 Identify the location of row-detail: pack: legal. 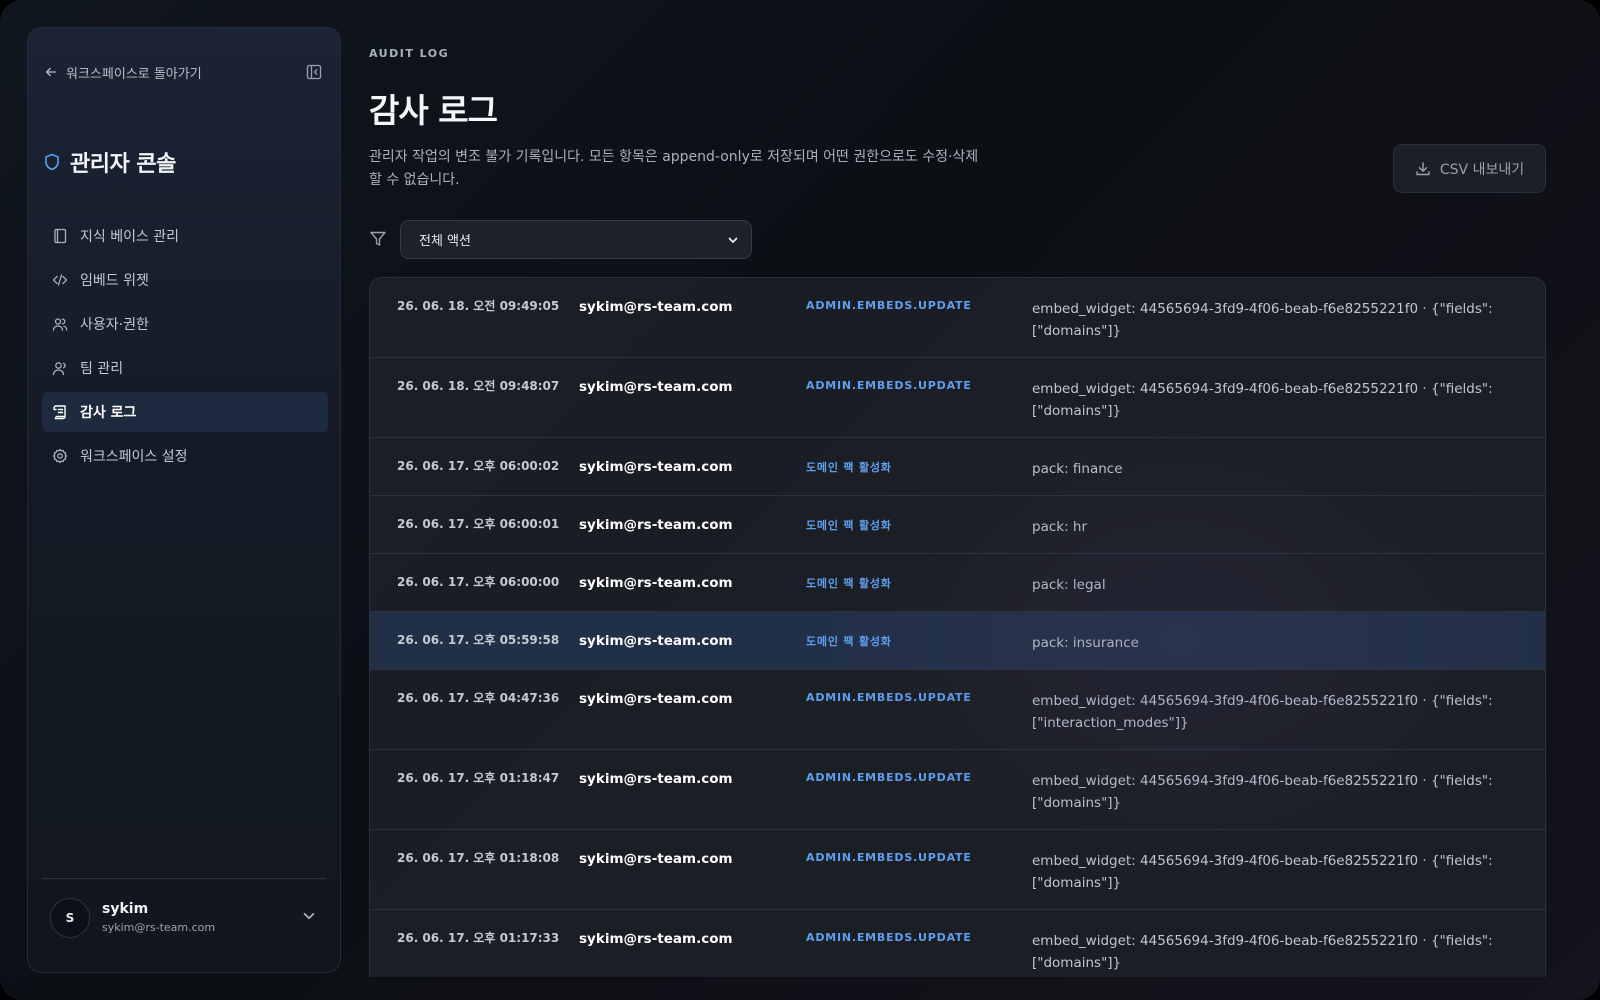
(1069, 585).